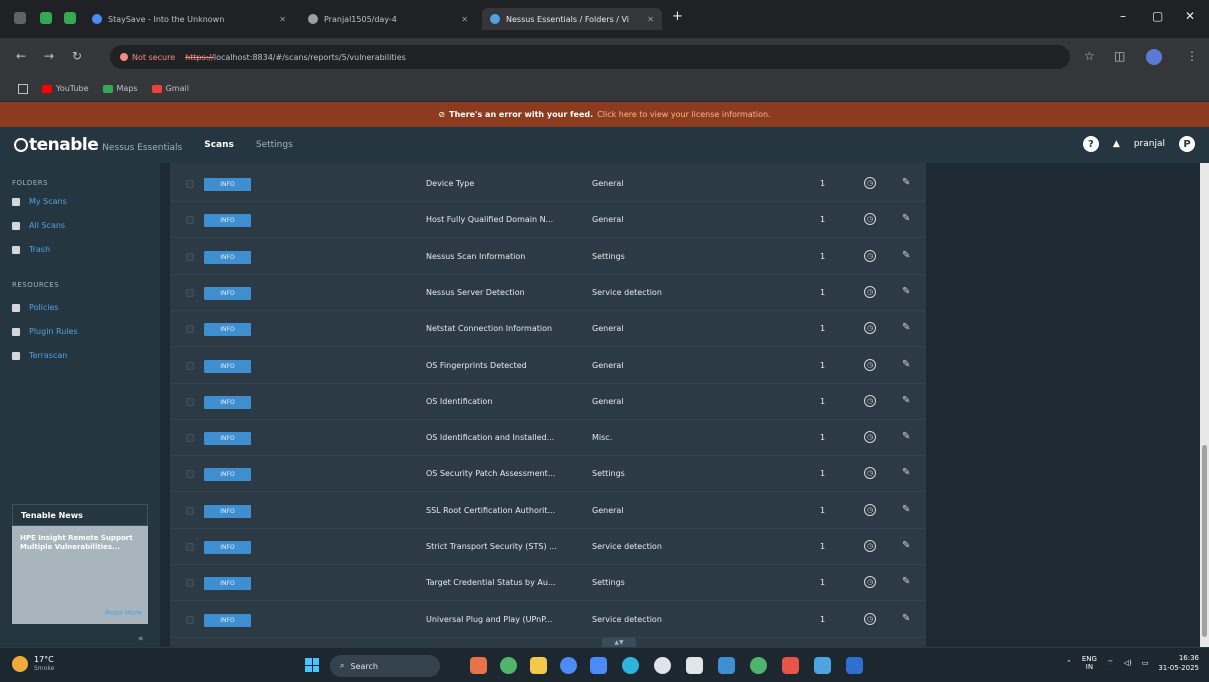  I want to click on scrollbar-thumb, so click(1204, 541).